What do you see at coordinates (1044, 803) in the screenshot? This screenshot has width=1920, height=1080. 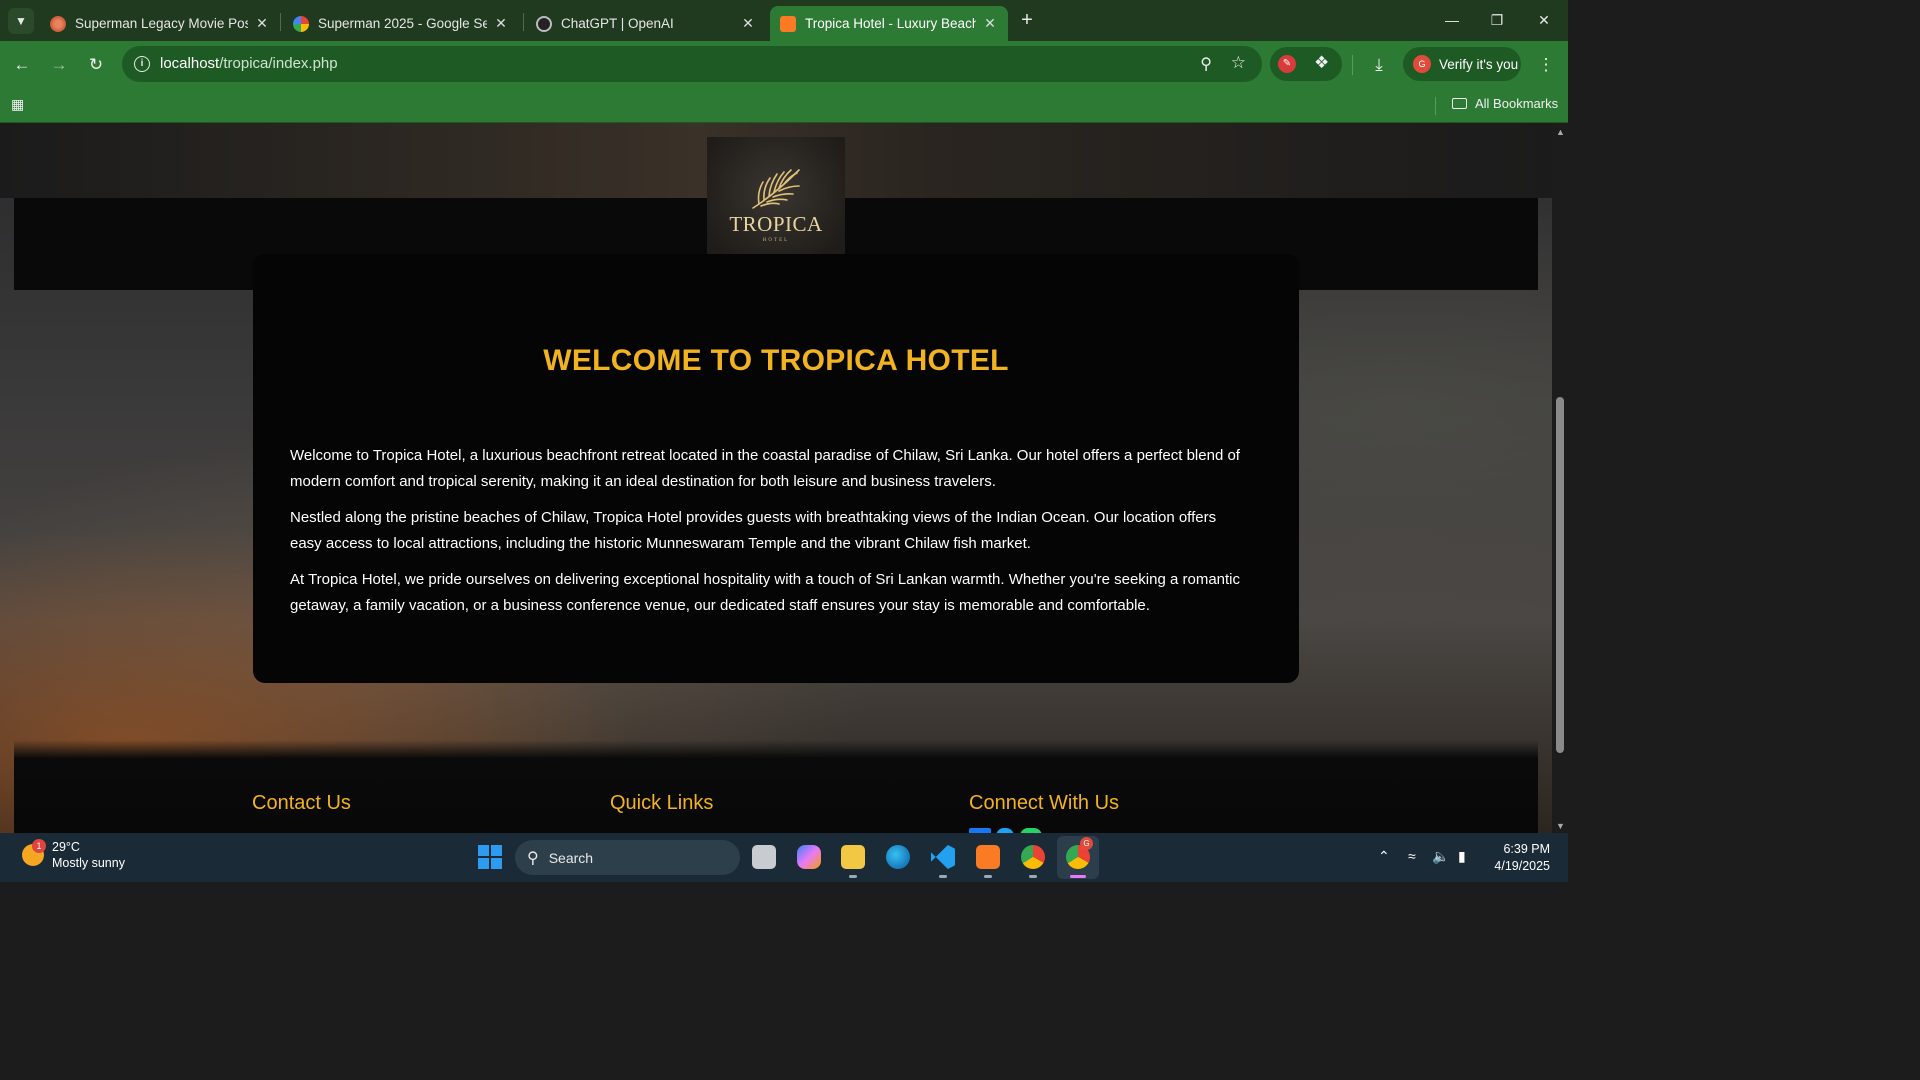 I see `footer-connect-heading: Connect With Us` at bounding box center [1044, 803].